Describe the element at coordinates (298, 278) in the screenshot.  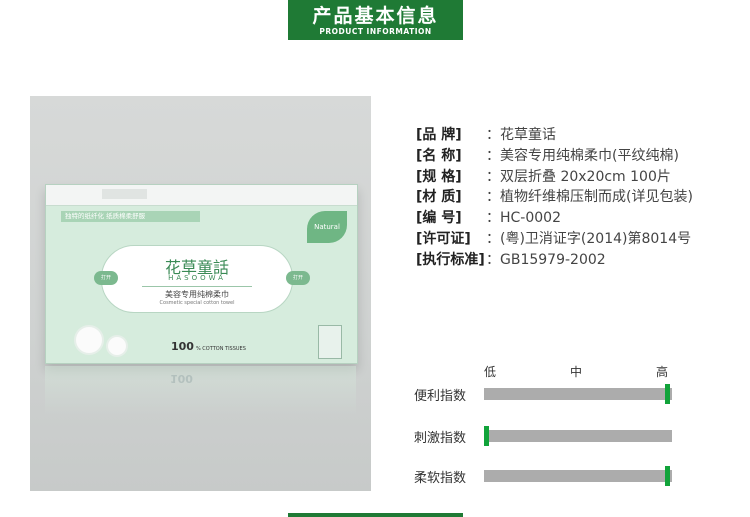
I see `open-pill-right: 打开` at that location.